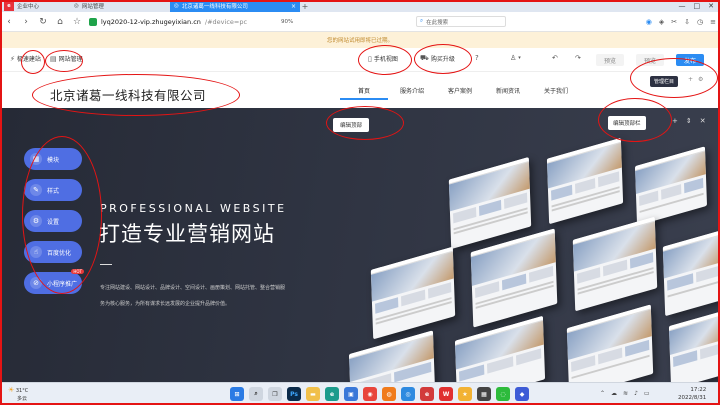 Image resolution: width=720 pixels, height=405 pixels. What do you see at coordinates (11, 390) in the screenshot?
I see `sun-cloud-icon: ☀` at bounding box center [11, 390].